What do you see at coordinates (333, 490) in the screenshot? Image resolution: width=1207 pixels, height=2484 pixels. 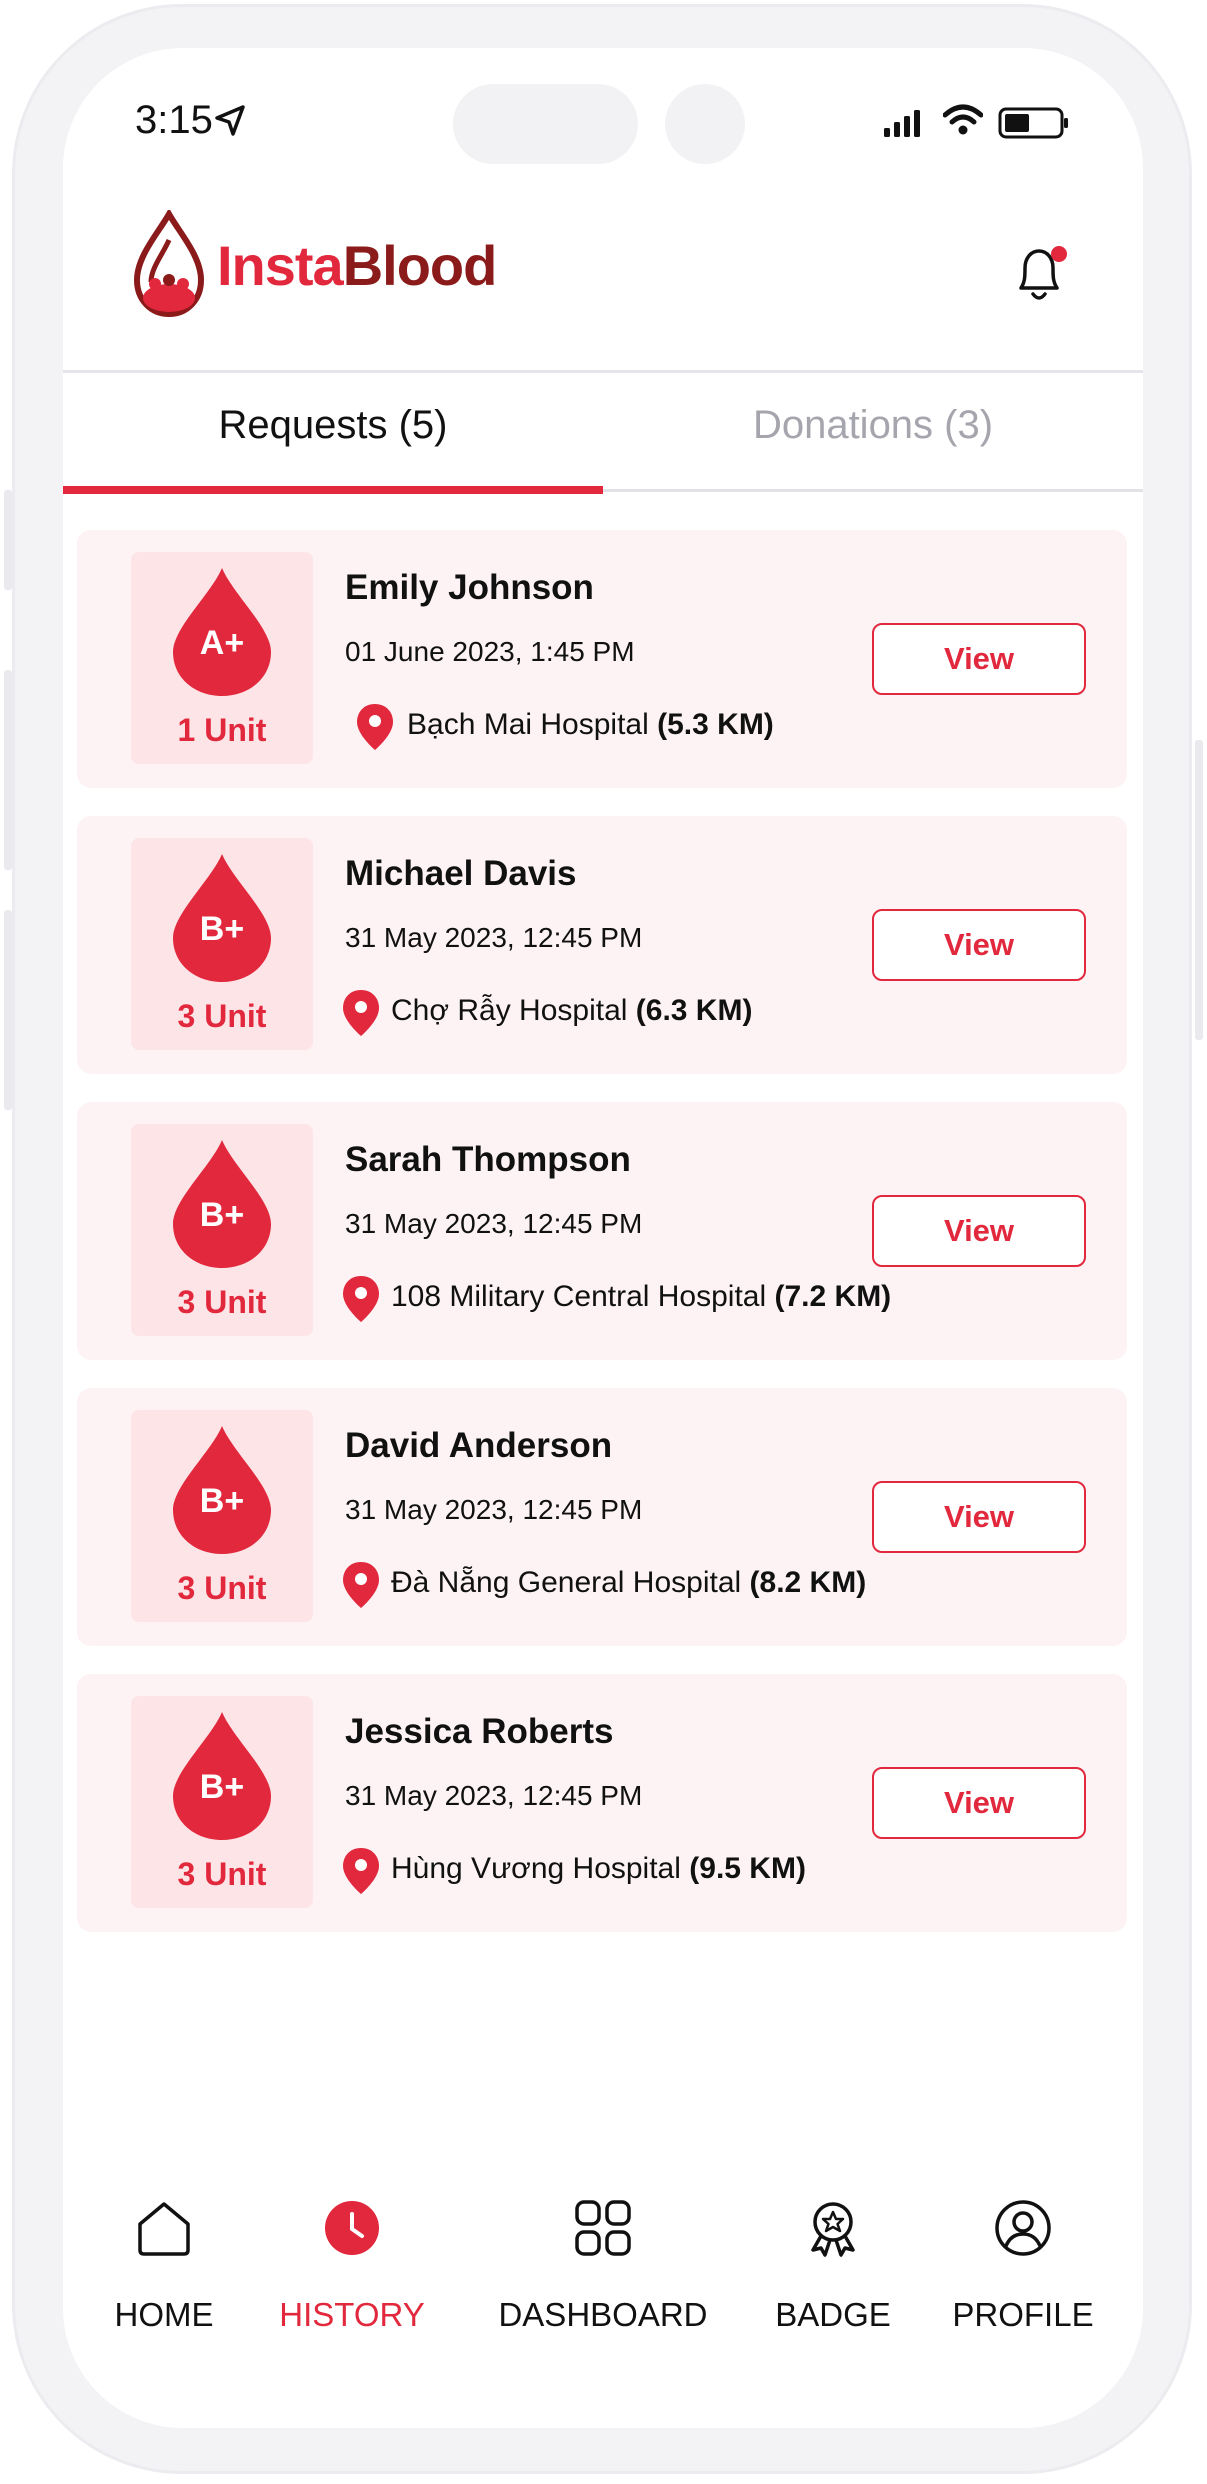 I see `tab-active-indicator` at bounding box center [333, 490].